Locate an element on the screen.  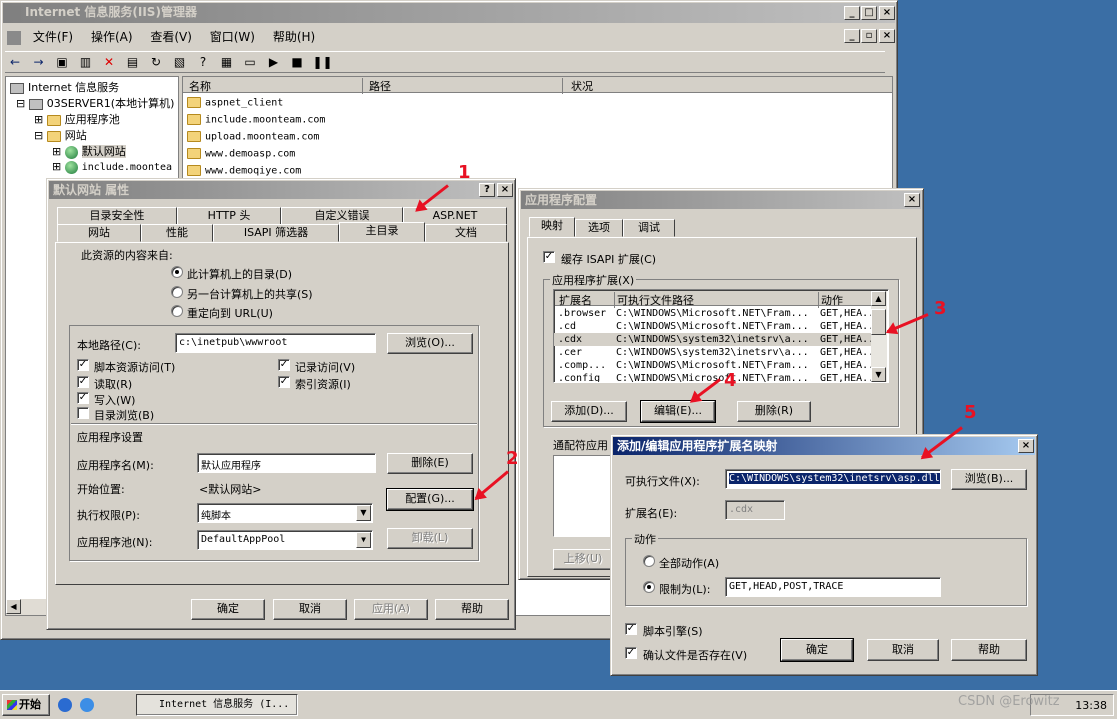
properties-help-button: ? is located at coordinates (487, 190).